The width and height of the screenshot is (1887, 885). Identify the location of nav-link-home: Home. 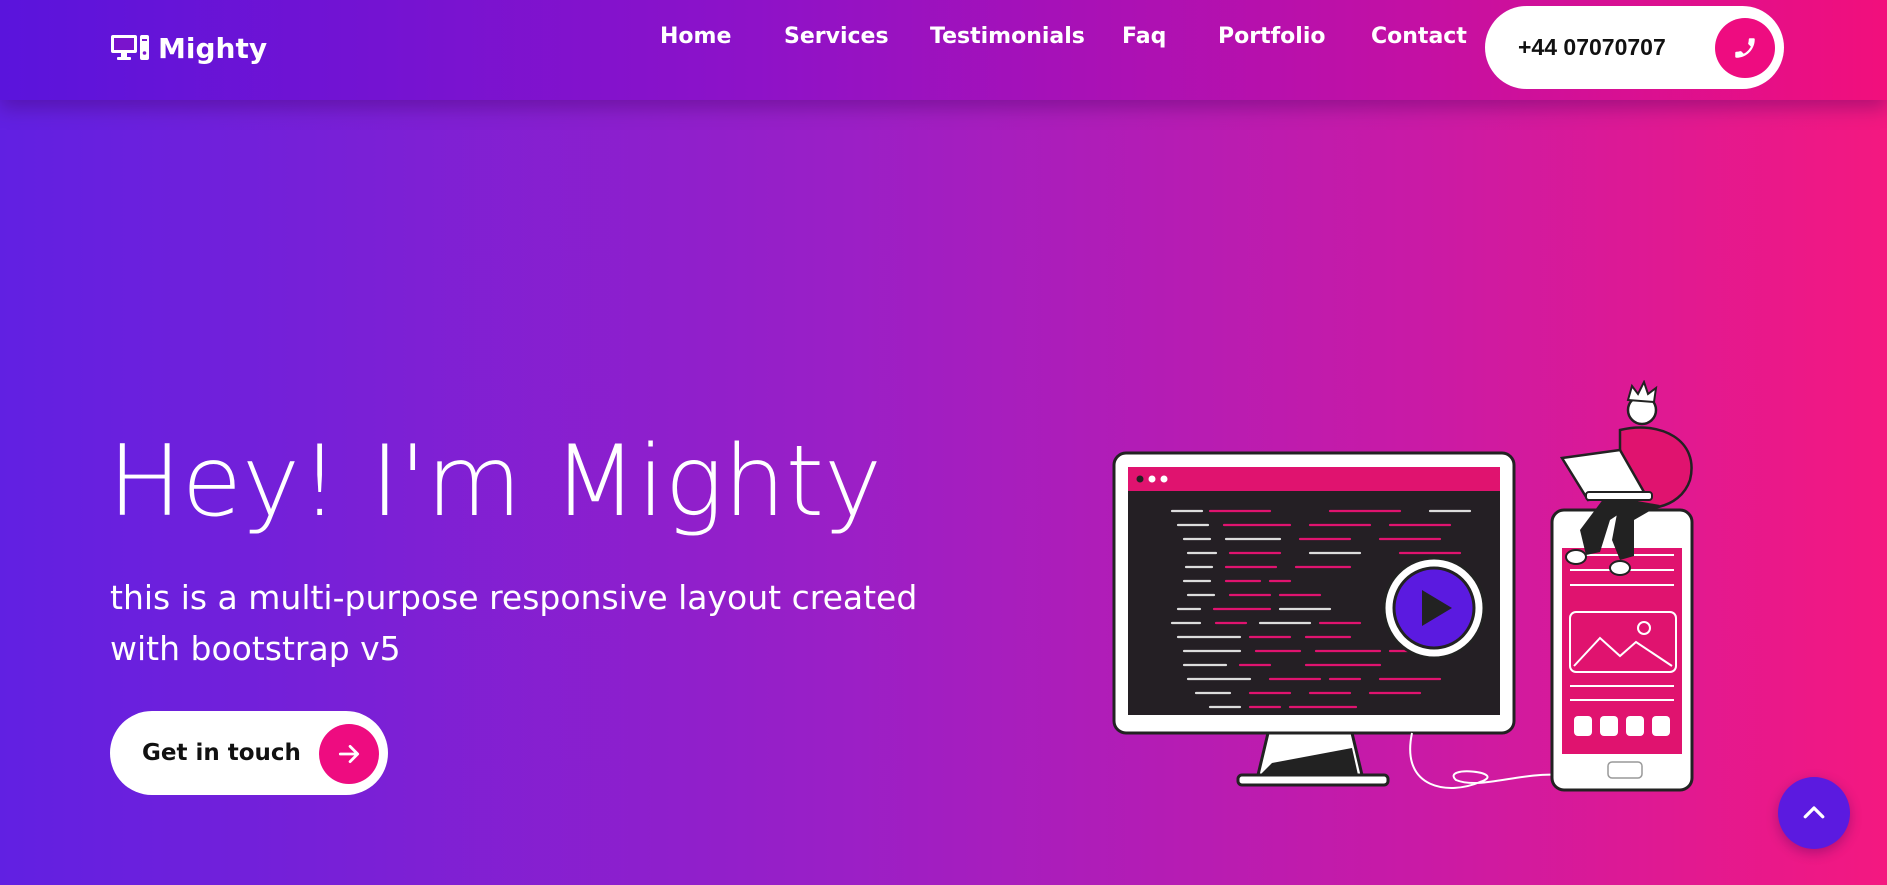
(695, 37).